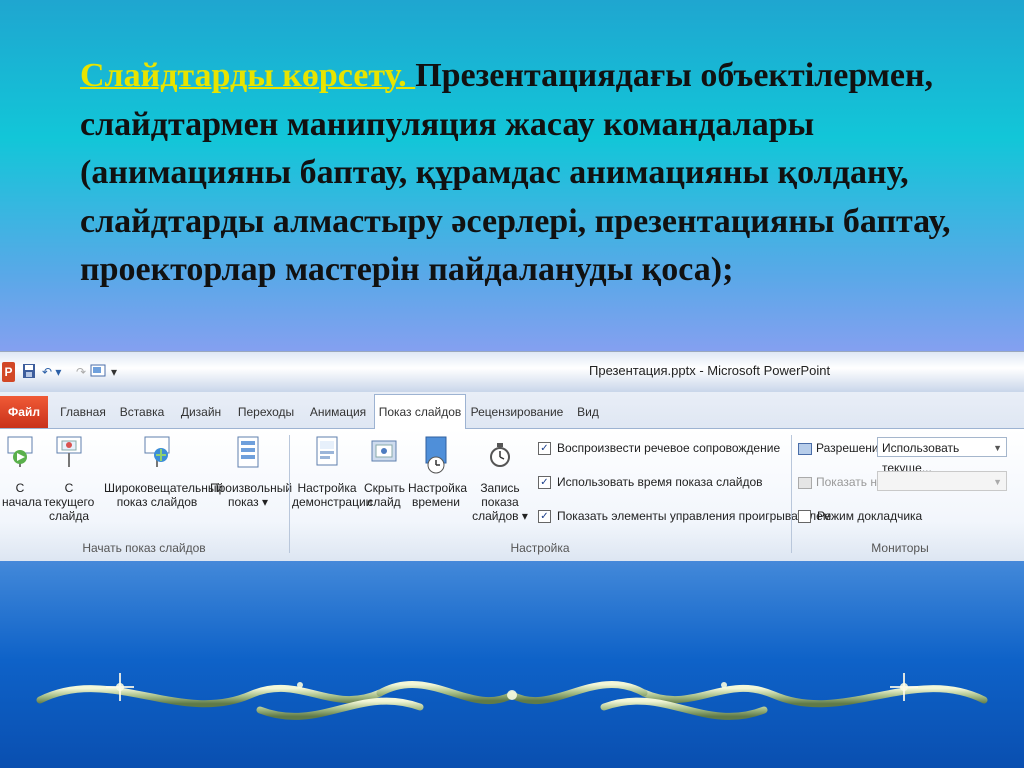 This screenshot has height=768, width=1024. What do you see at coordinates (517, 412) in the screenshot?
I see `tab-review: Рецензирование` at bounding box center [517, 412].